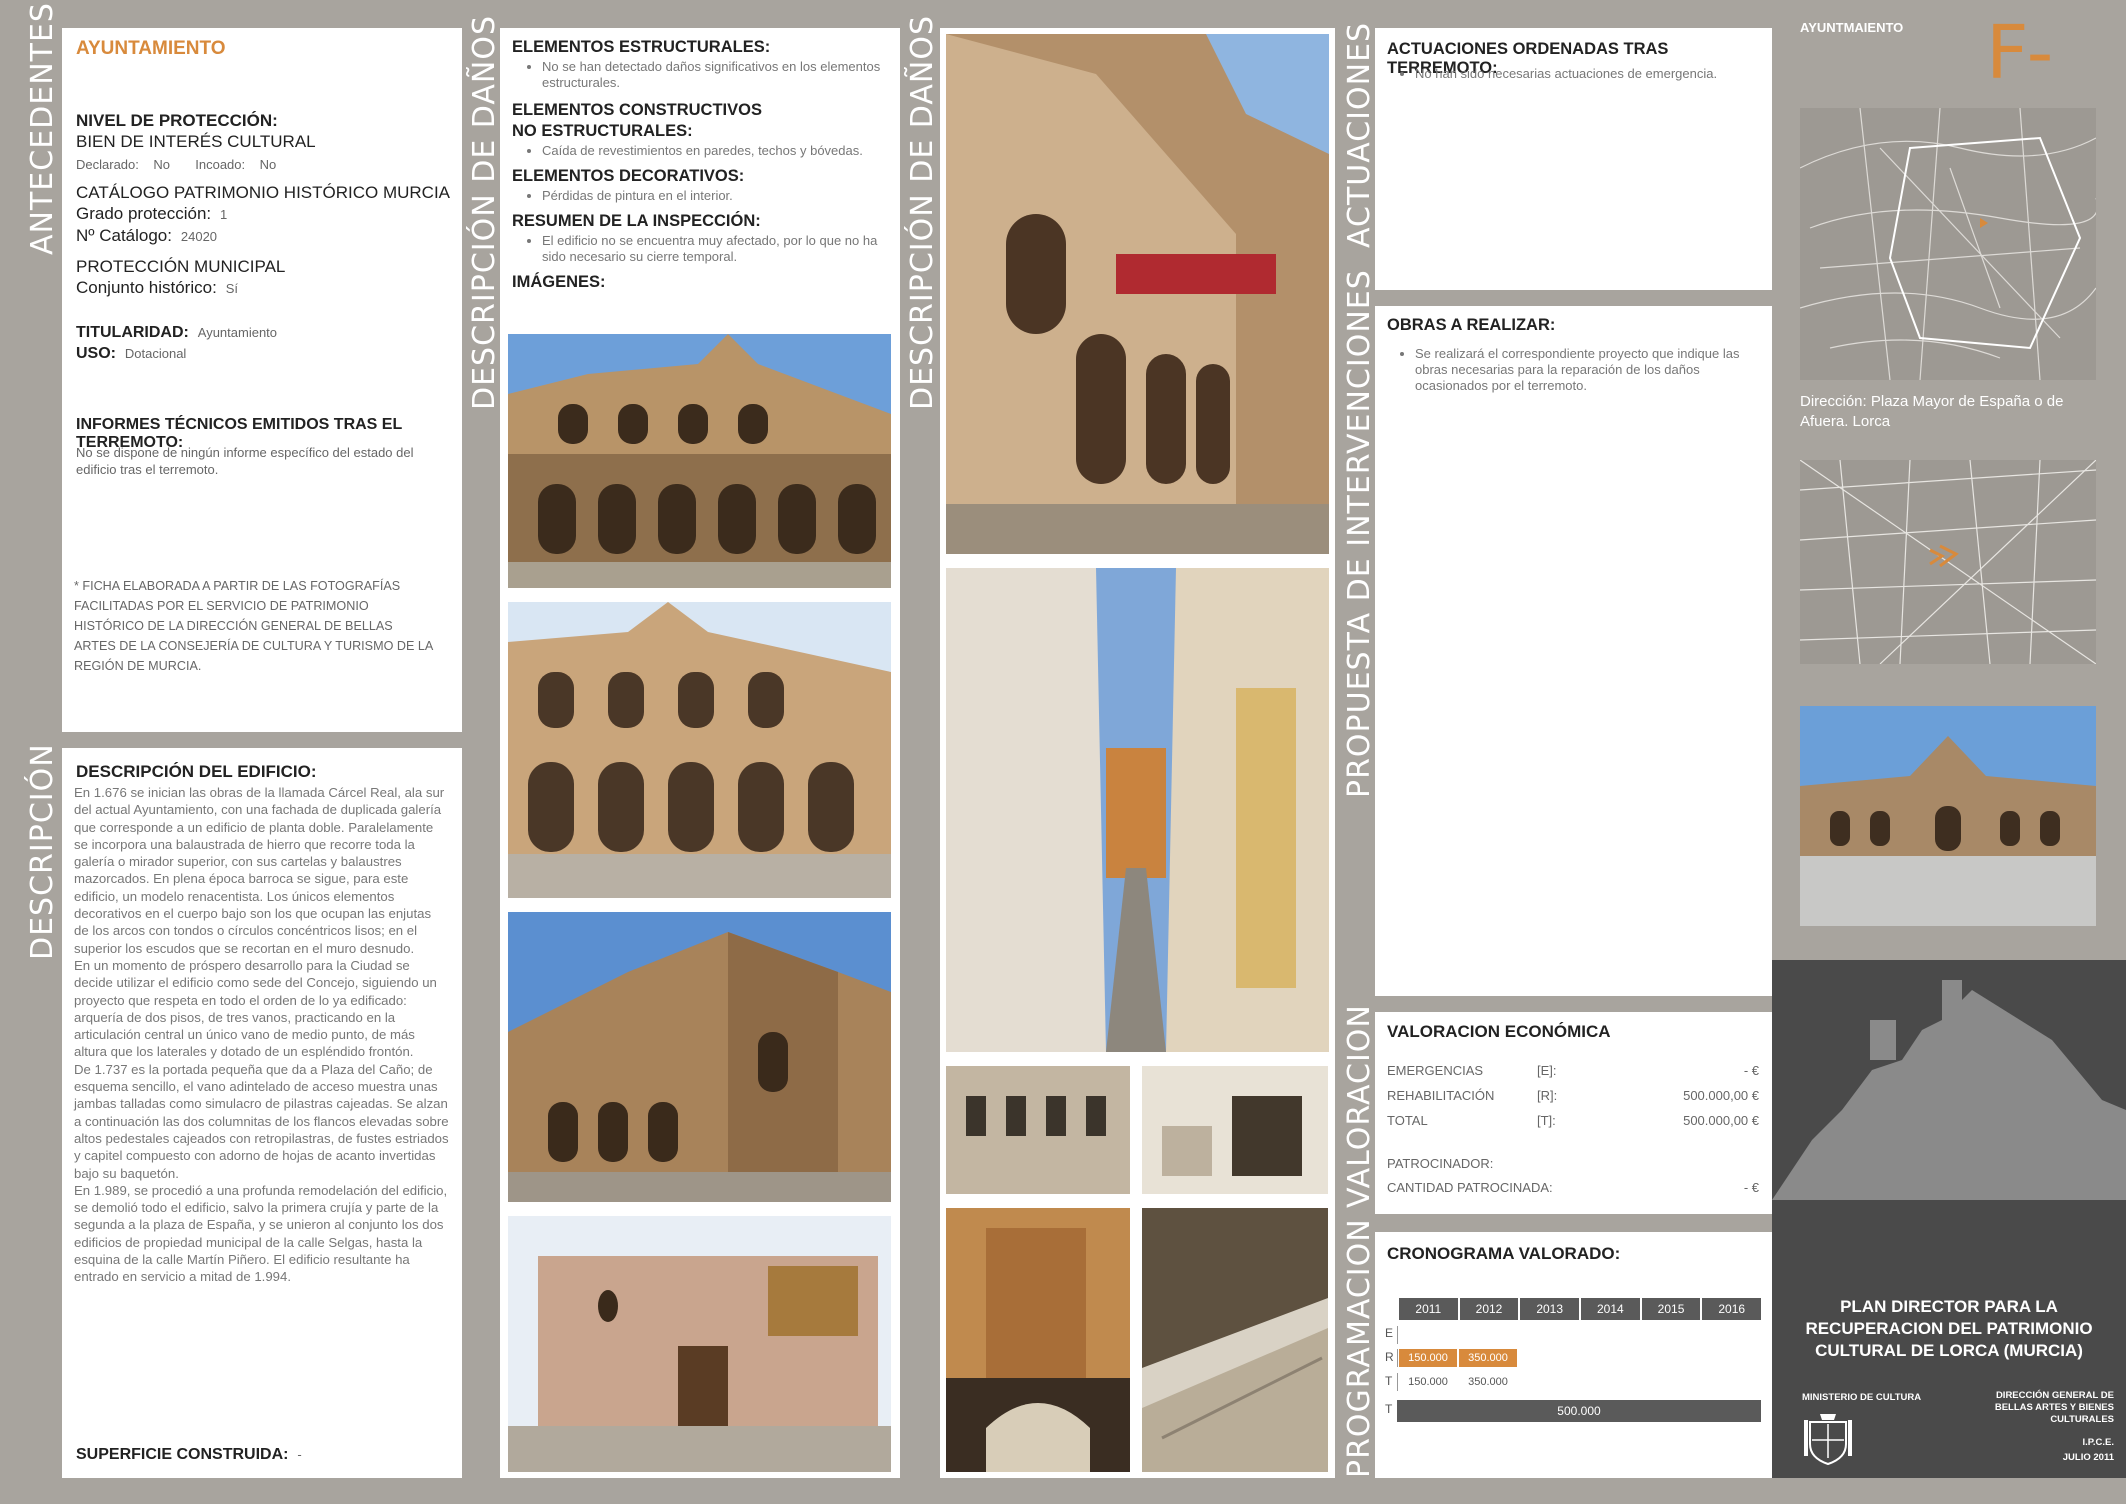  I want to click on section-label-descripcion: DESCRIPCIÓN, so click(42, 851).